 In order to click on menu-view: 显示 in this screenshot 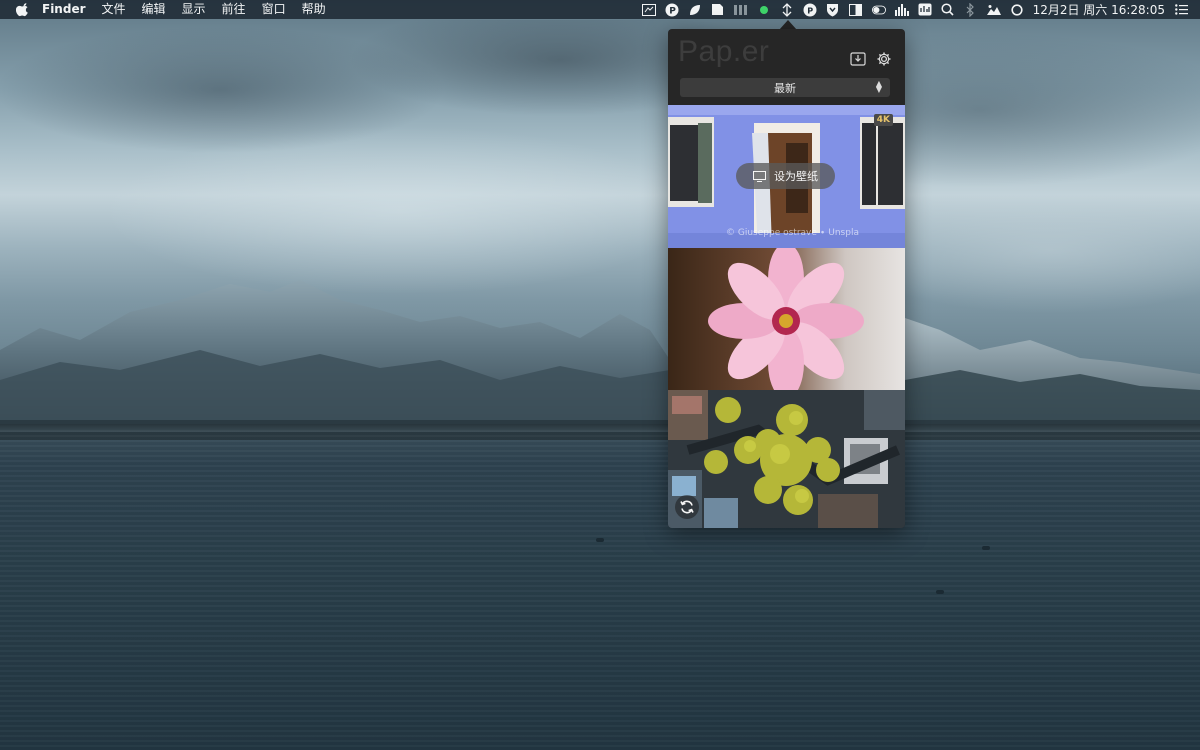, I will do `click(194, 9)`.